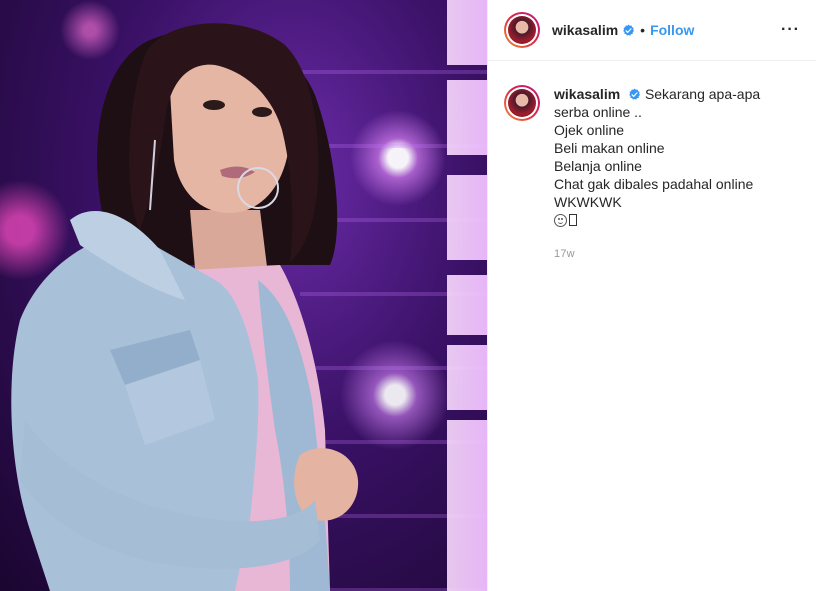 This screenshot has height=591, width=816. Describe the element at coordinates (589, 130) in the screenshot. I see `caption-line: Ojek online` at that location.